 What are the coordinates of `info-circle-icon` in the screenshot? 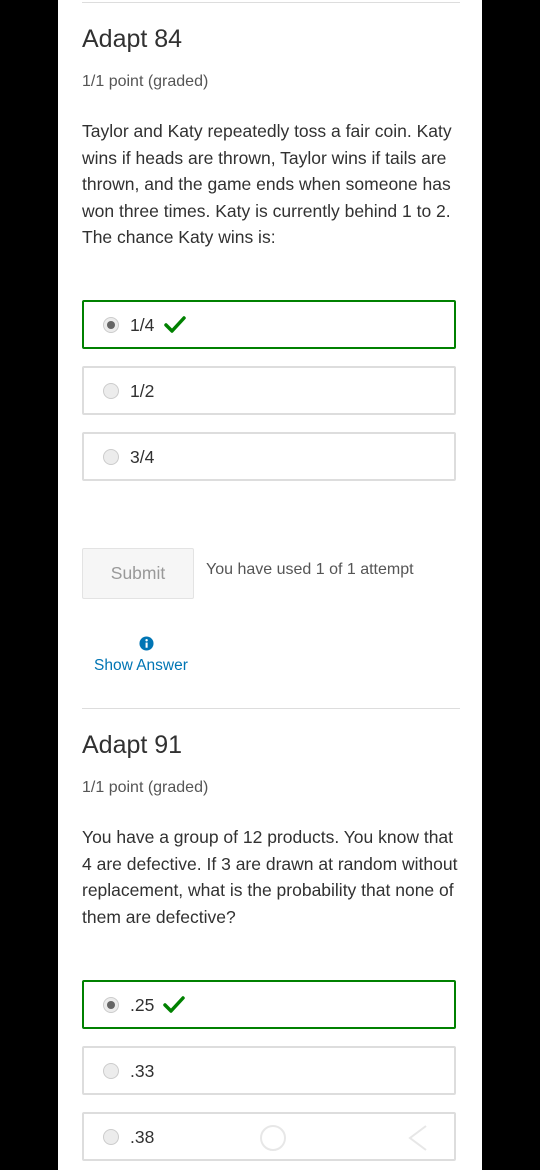 It's located at (146, 643).